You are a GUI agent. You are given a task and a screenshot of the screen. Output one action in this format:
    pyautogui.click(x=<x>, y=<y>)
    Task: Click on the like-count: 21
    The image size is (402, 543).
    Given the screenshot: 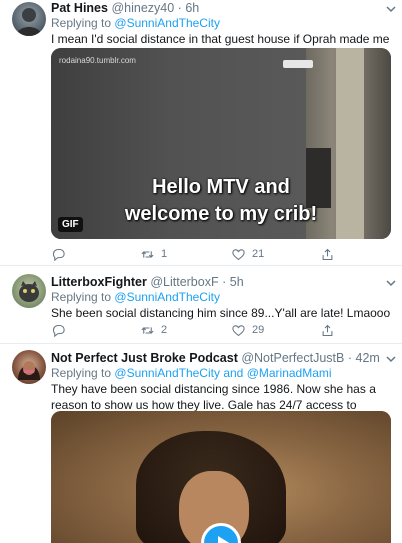 What is the action you would take?
    pyautogui.click(x=258, y=254)
    